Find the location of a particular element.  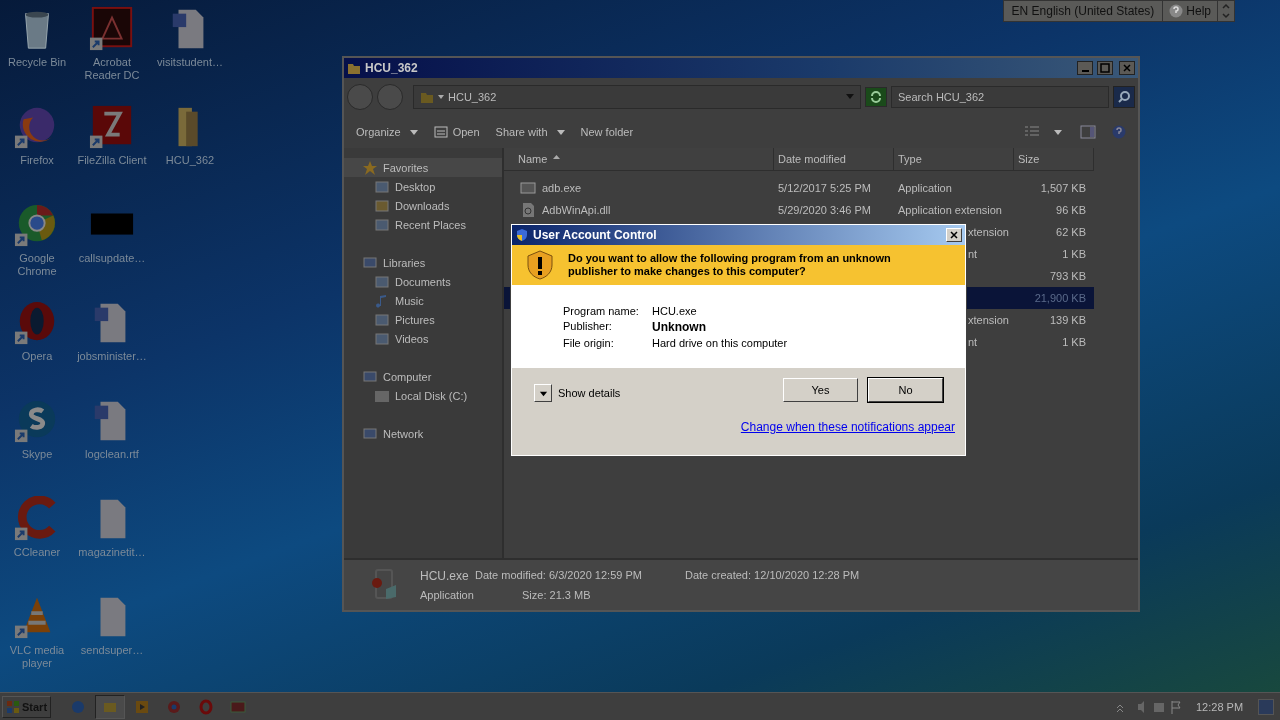

date-modified: Date modified: 6/3/2020 12:59 PM is located at coordinates (559, 576).